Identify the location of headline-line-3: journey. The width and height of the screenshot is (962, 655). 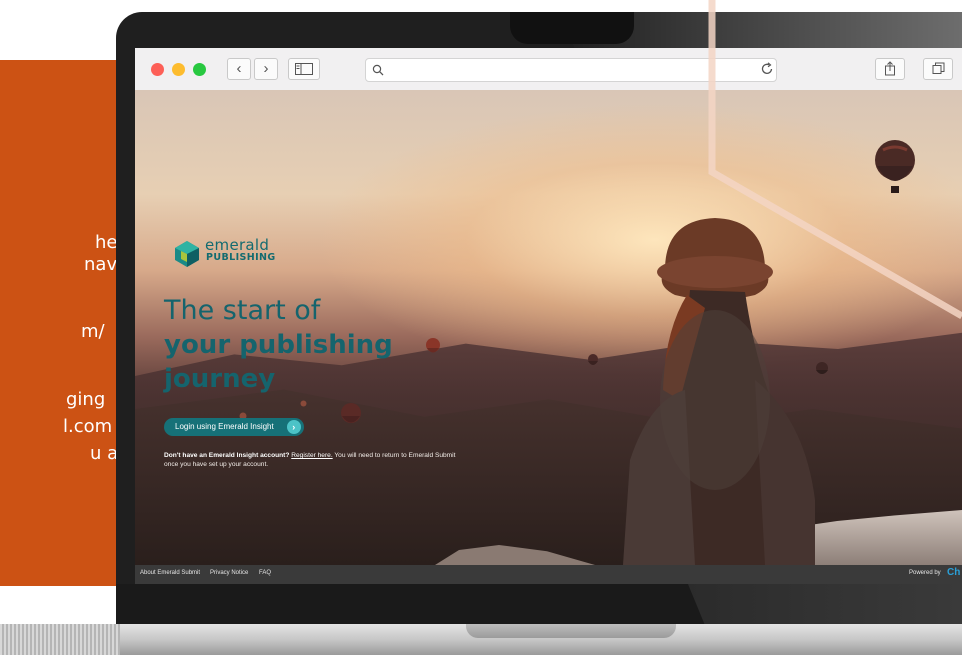
(220, 379).